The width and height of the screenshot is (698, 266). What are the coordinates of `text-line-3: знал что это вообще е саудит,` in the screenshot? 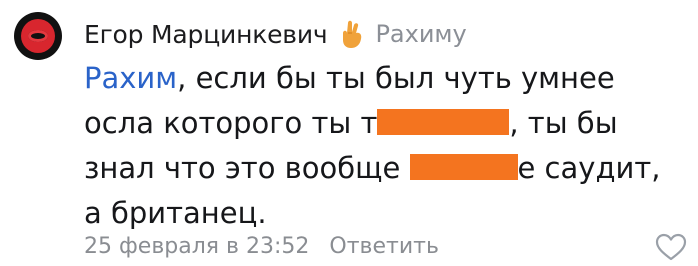 It's located at (384, 168).